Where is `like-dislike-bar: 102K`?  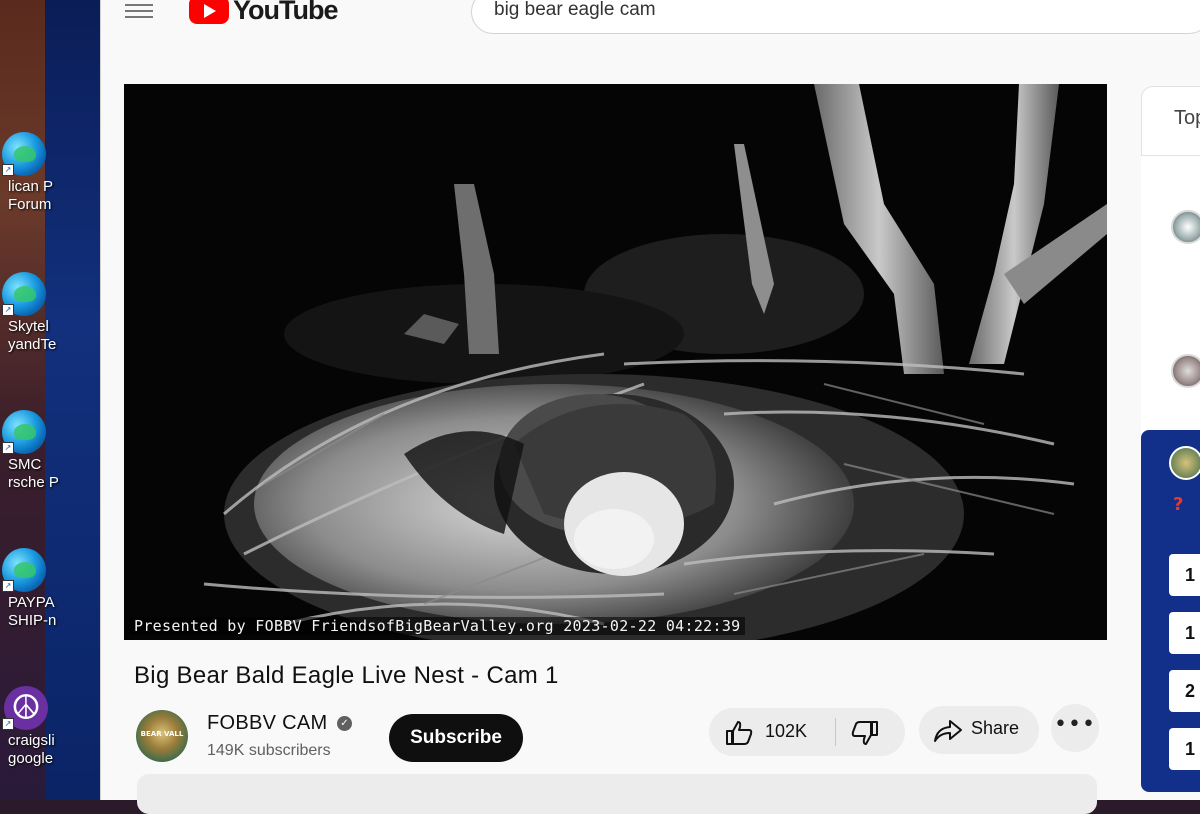 like-dislike-bar: 102K is located at coordinates (807, 732).